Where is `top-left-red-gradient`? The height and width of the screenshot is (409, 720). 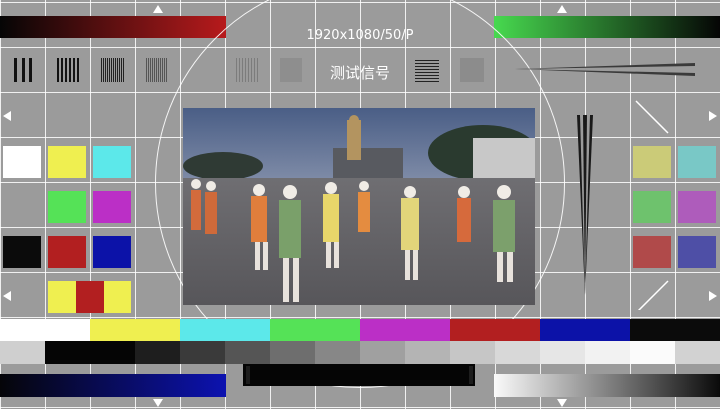 top-left-red-gradient is located at coordinates (113, 27).